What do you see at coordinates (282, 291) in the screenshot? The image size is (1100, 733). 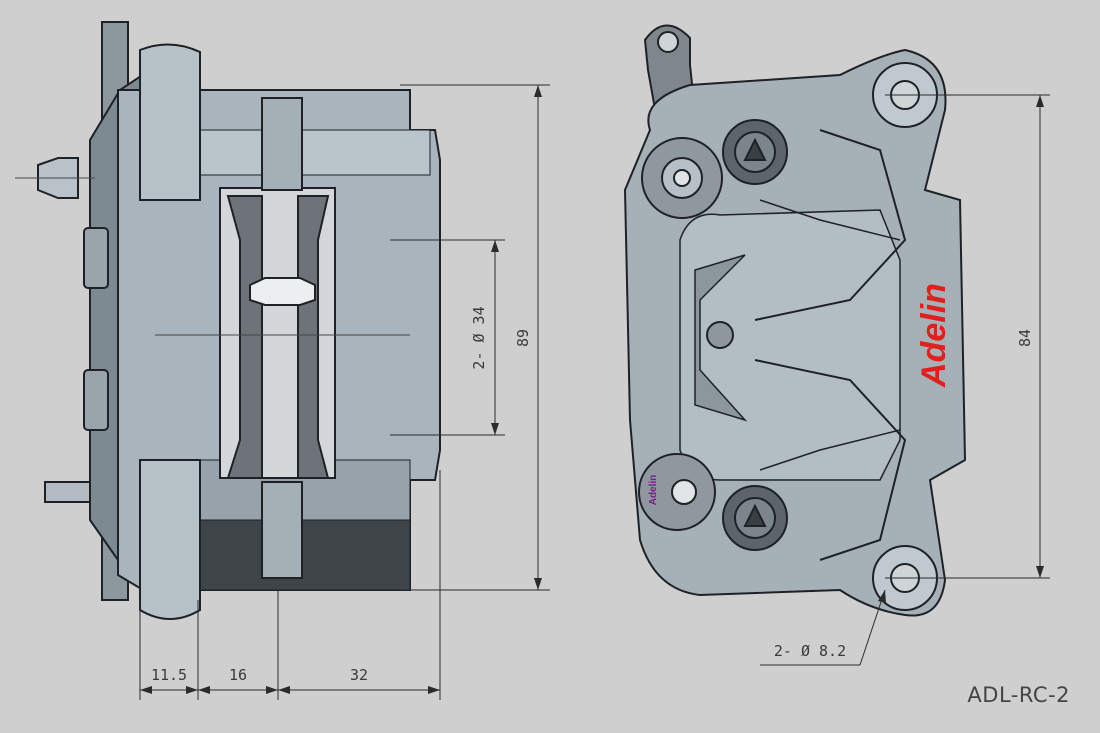 I see `pad-clip` at bounding box center [282, 291].